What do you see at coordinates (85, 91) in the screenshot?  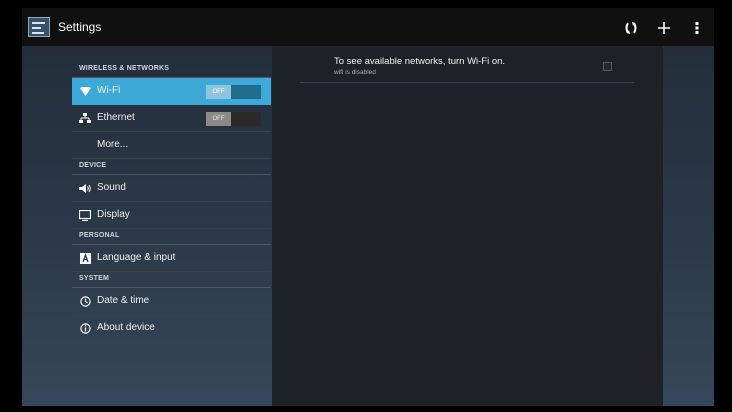 I see `wifi-icon` at bounding box center [85, 91].